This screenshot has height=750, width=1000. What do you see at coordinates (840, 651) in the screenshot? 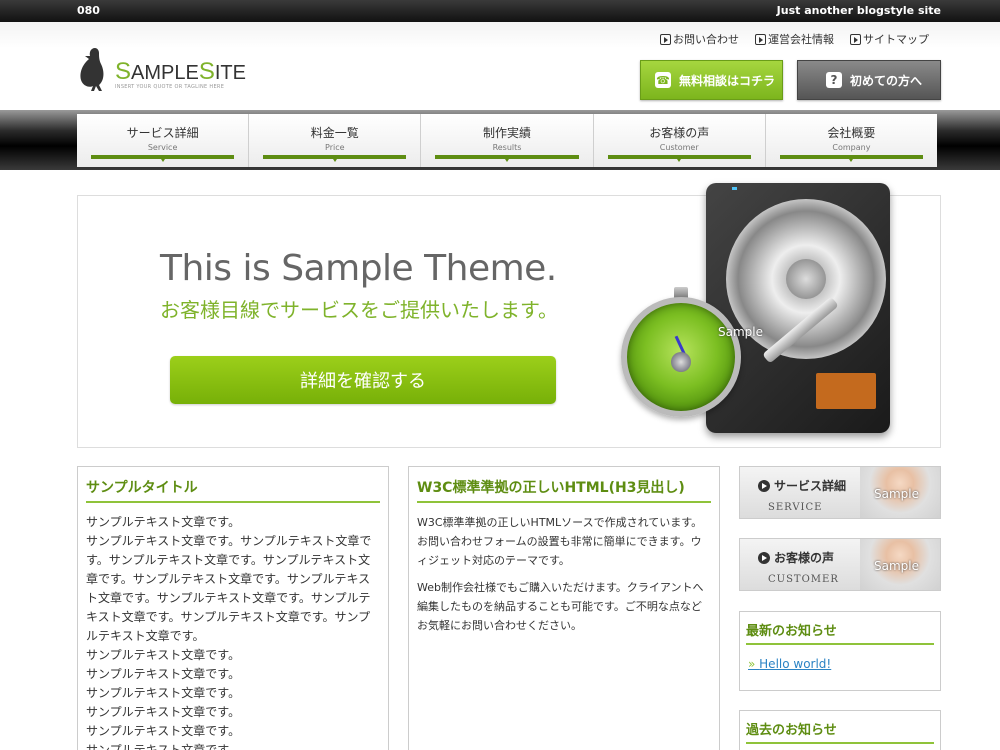
I see `latest-news-widget: 最新のお知らせ Hello world!` at bounding box center [840, 651].